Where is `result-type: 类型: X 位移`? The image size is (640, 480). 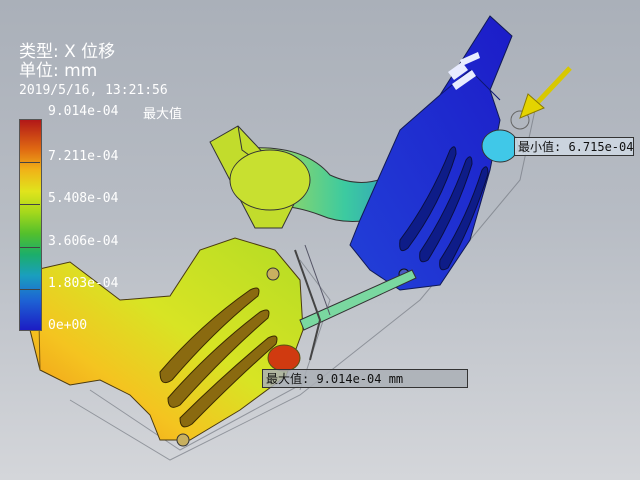
result-type: 类型: X 位移 is located at coordinates (67, 52).